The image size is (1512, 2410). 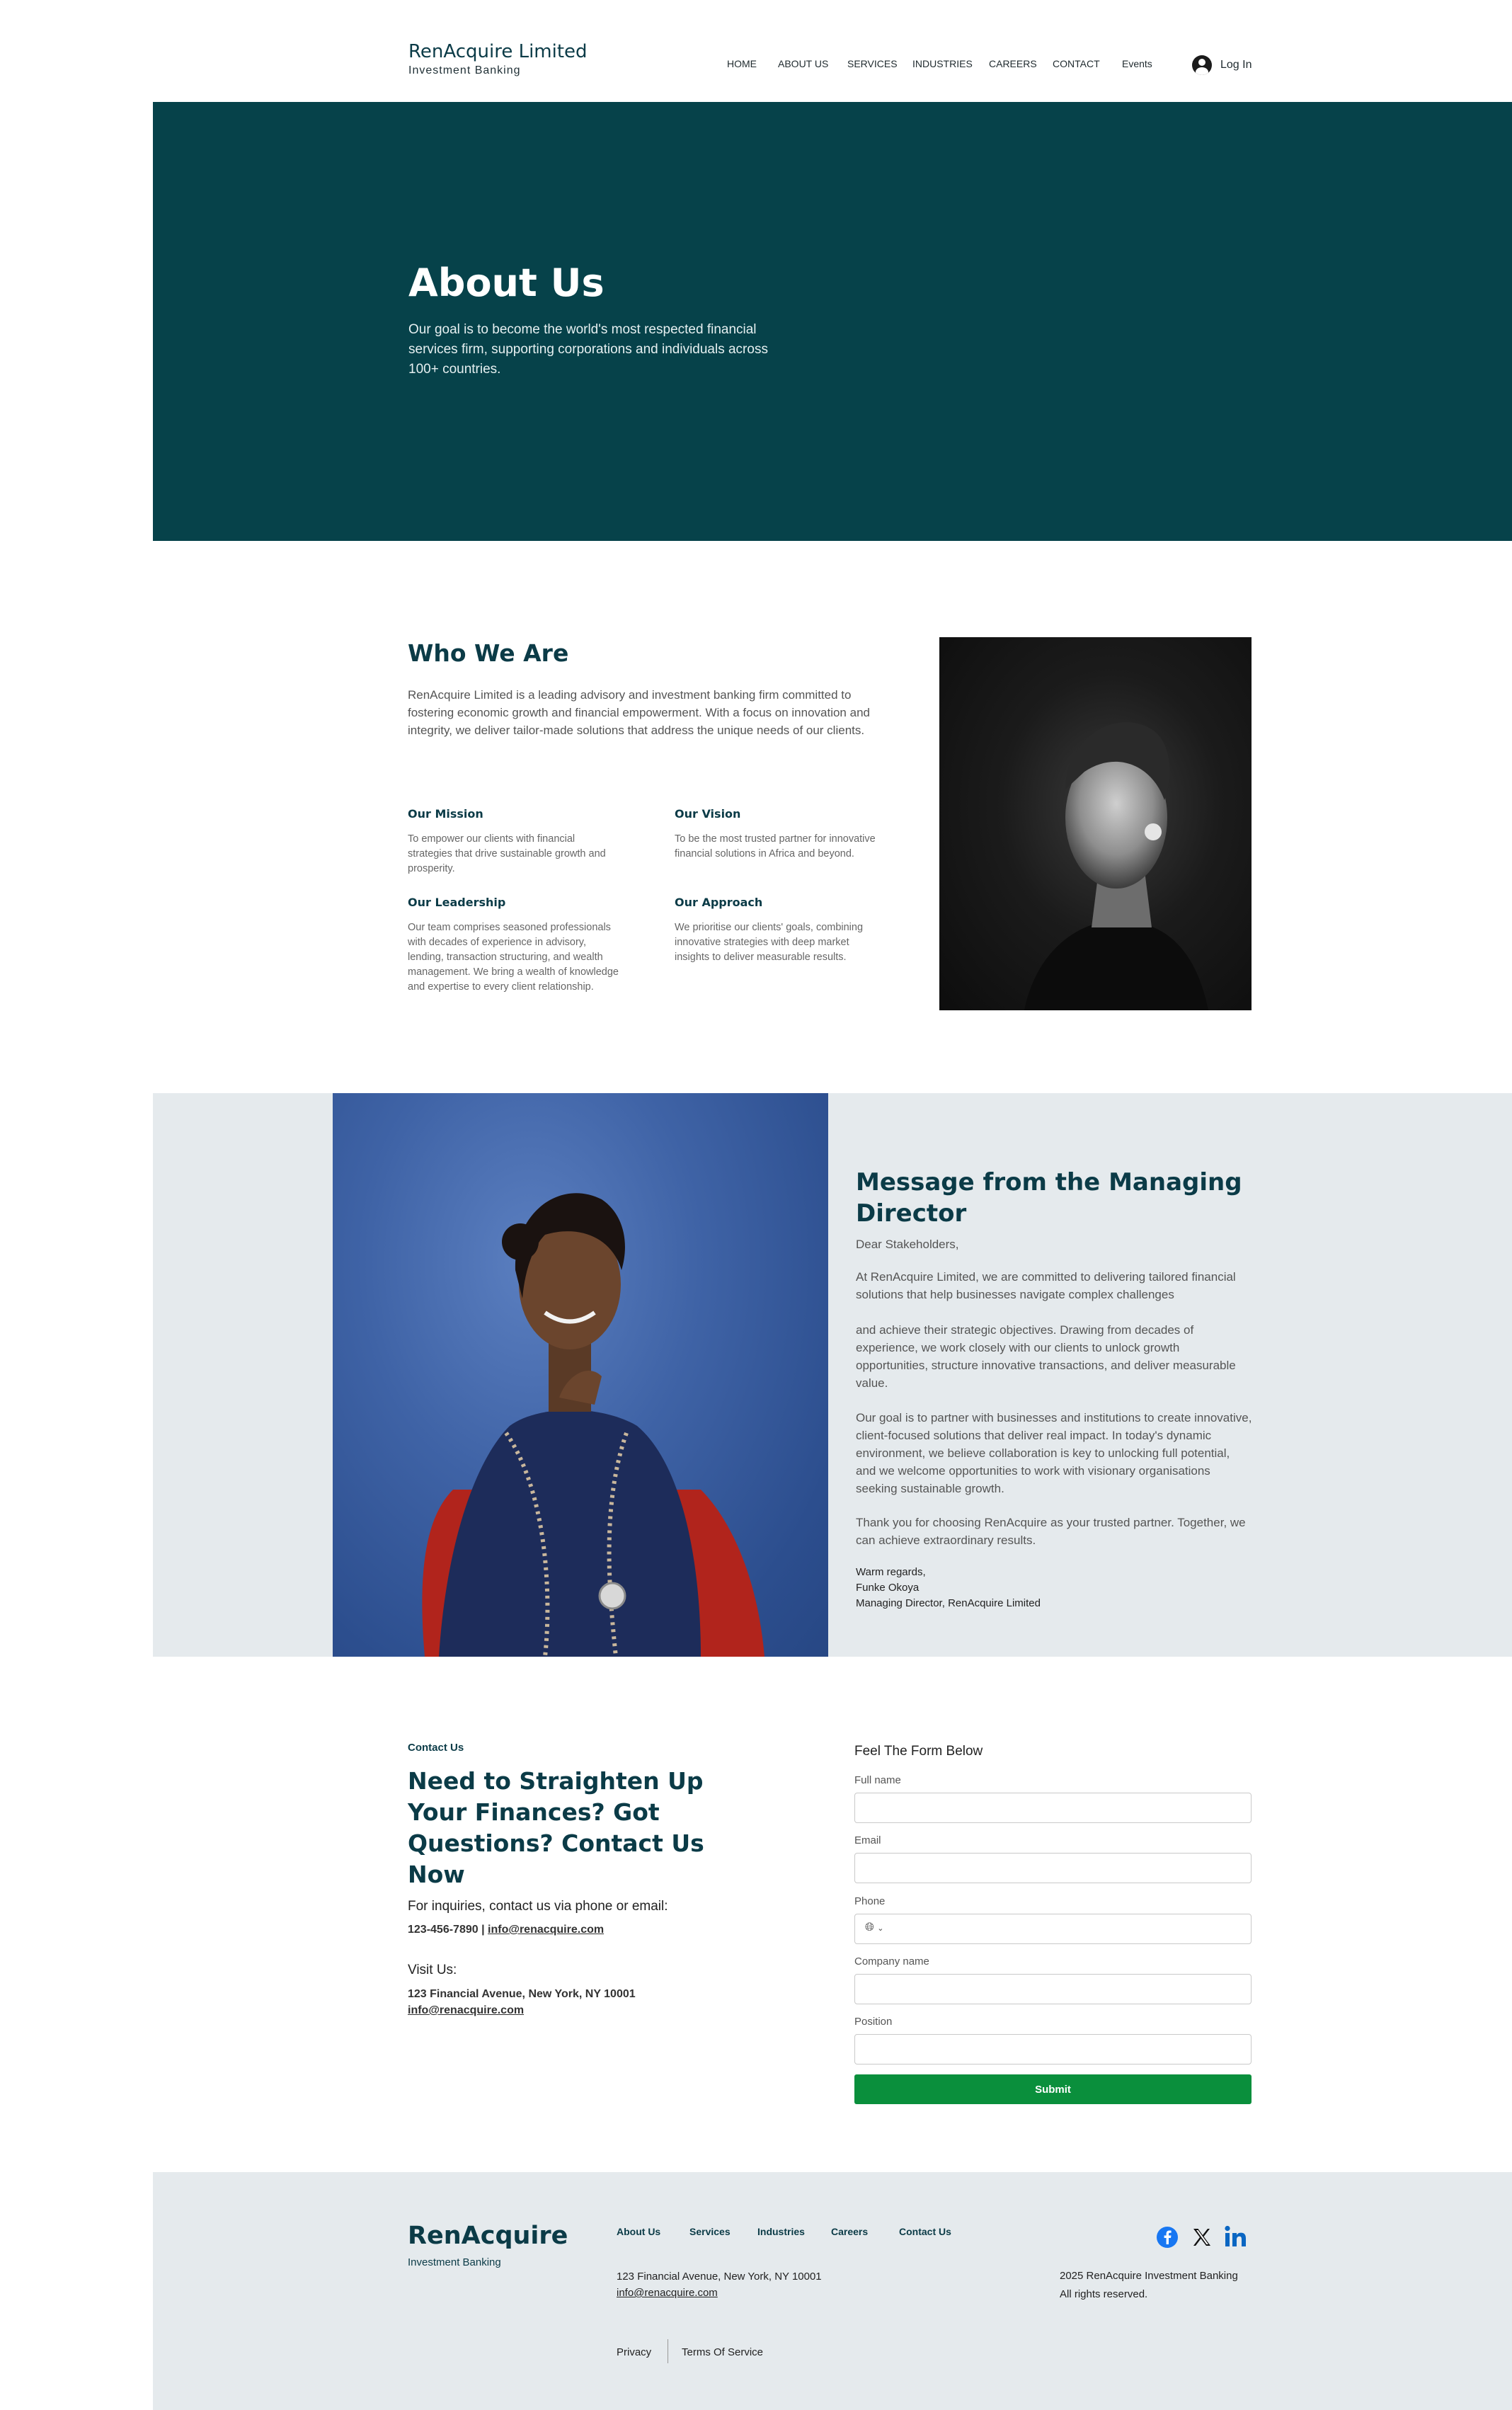 I want to click on brand-name: RenAcquire Limited, so click(x=498, y=51).